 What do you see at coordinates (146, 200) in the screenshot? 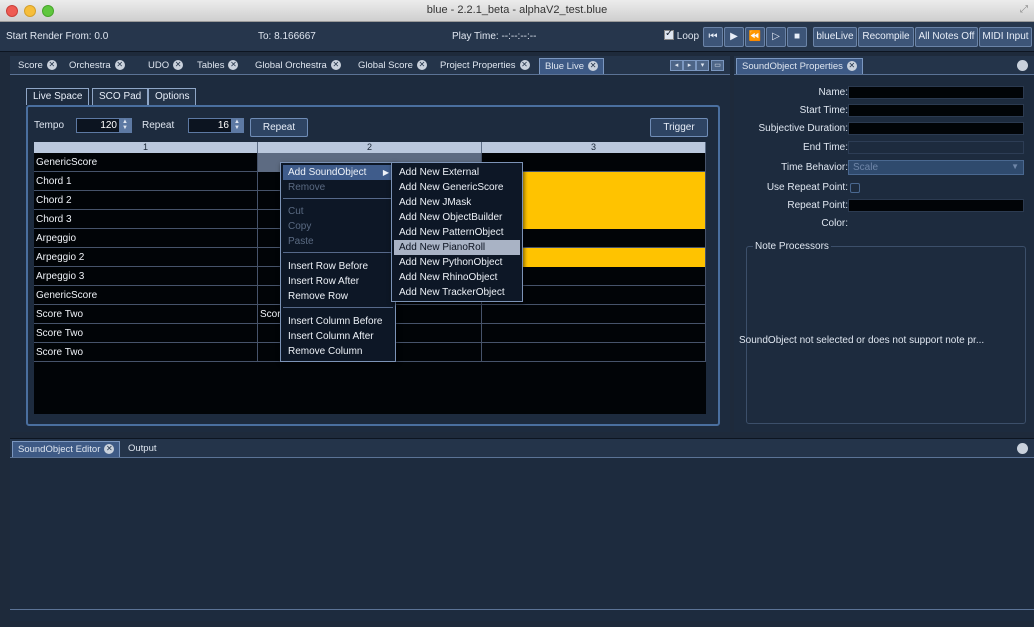
I see `grid-cell: Chord 2` at bounding box center [146, 200].